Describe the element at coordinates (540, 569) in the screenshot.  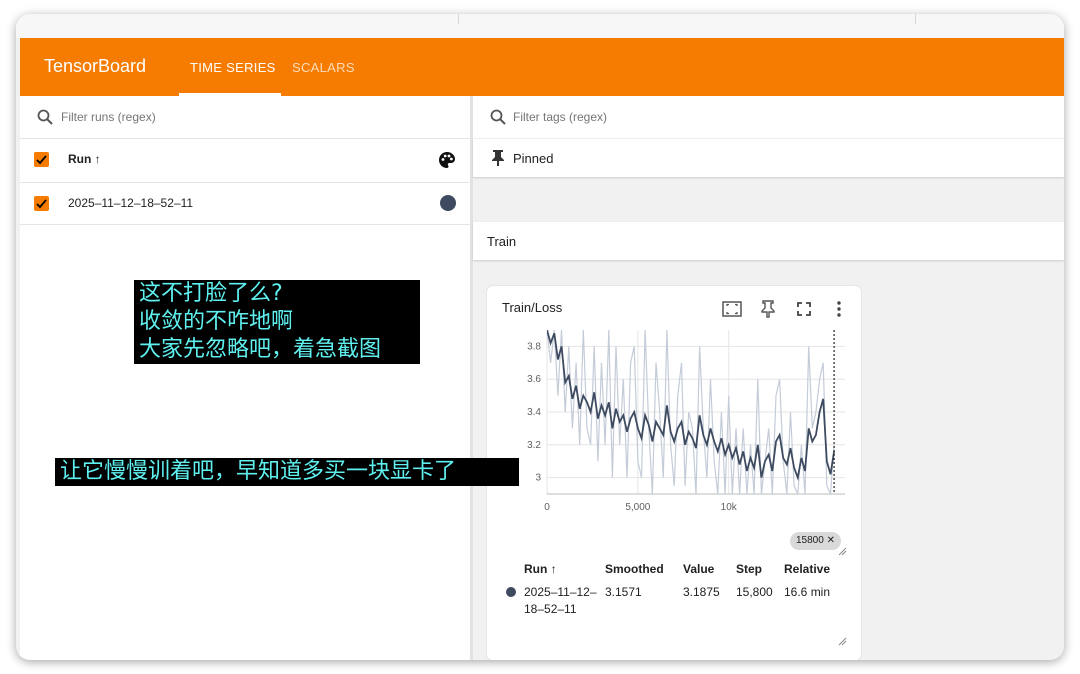
I see `table-header-run: Run ↑` at that location.